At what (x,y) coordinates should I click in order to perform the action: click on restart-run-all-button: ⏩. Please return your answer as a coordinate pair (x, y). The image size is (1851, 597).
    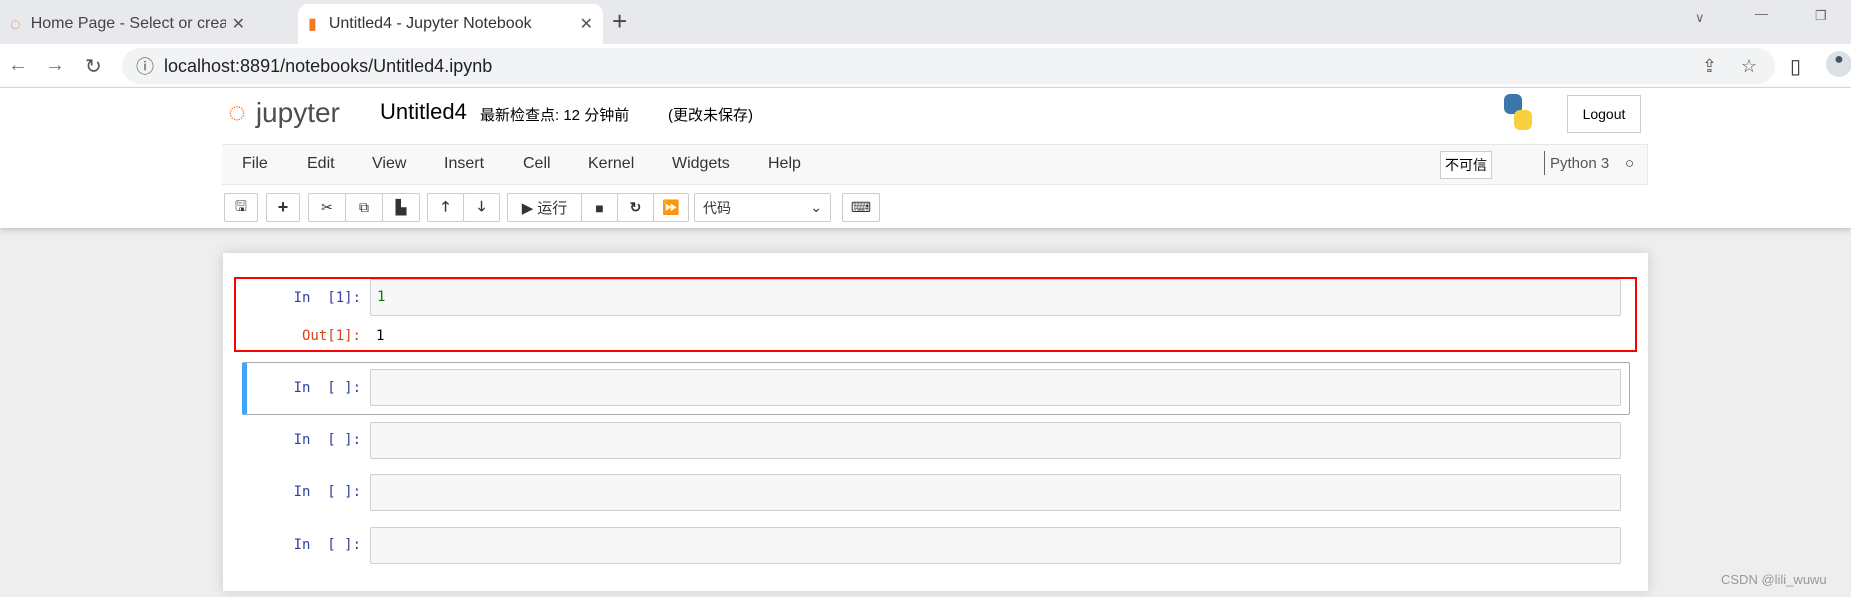
    Looking at the image, I should click on (671, 207).